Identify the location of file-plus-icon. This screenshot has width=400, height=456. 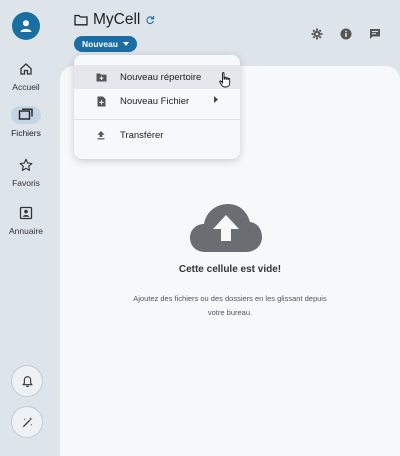
(101, 101).